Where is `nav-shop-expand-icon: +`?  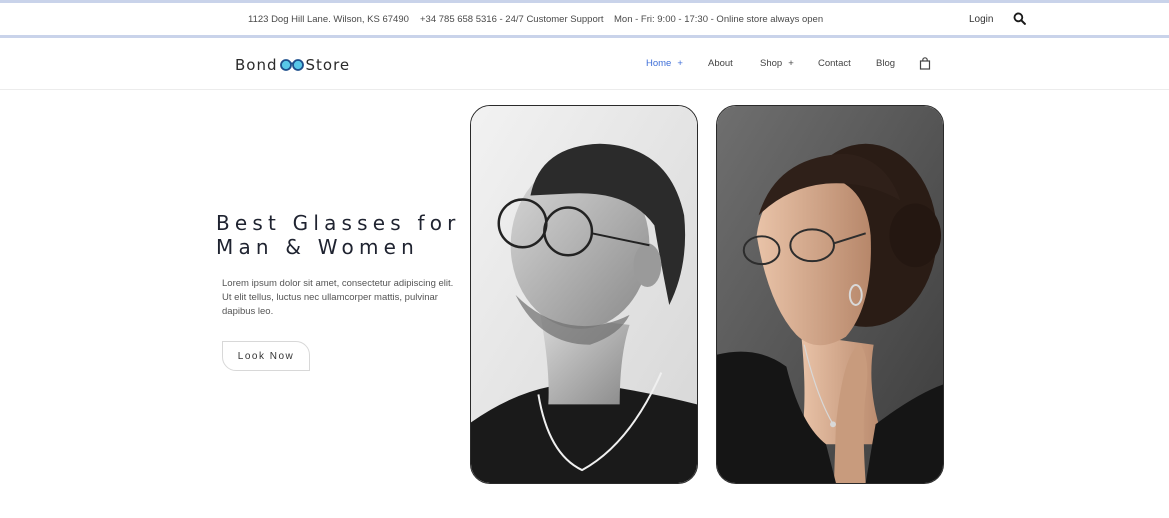 nav-shop-expand-icon: + is located at coordinates (791, 63).